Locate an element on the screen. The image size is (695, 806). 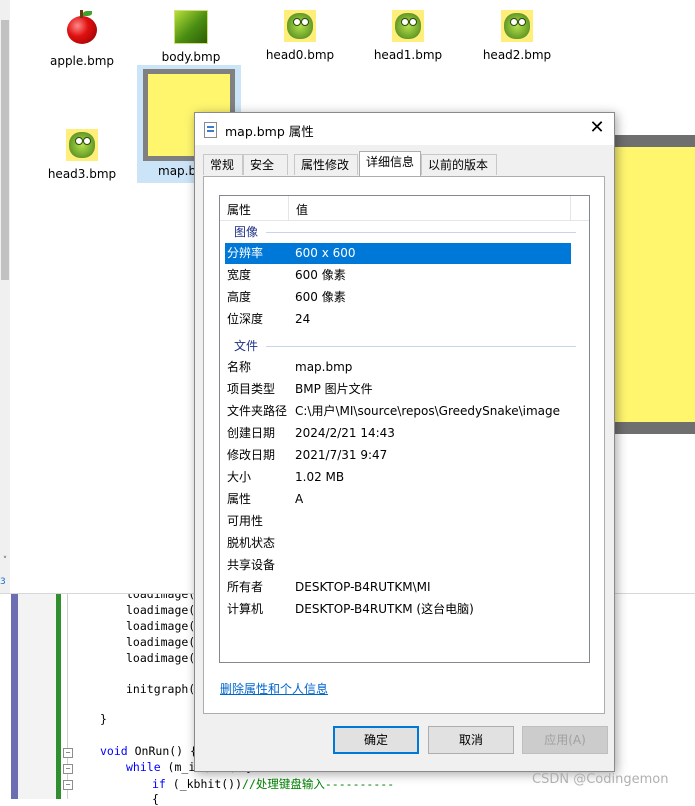
property-value: 2024/2/21 14:43 is located at coordinates (345, 433).